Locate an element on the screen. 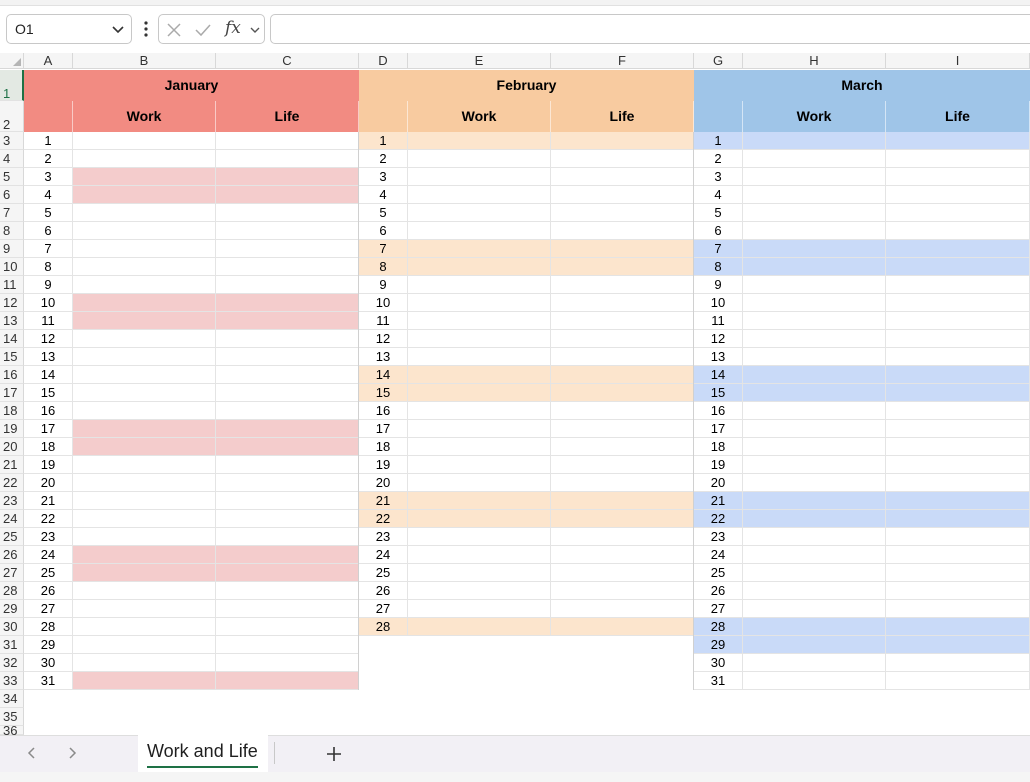  march-day-cell: 15 is located at coordinates (718, 393).